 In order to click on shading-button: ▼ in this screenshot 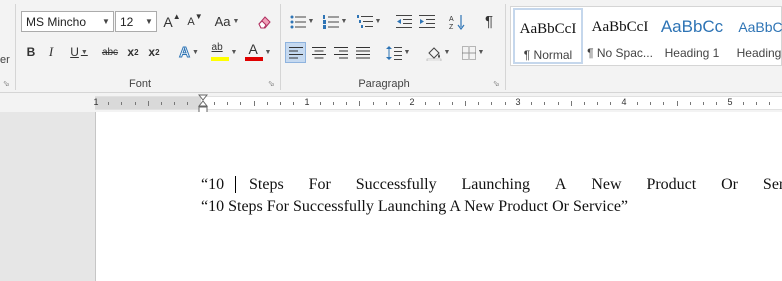, I will do `click(438, 52)`.